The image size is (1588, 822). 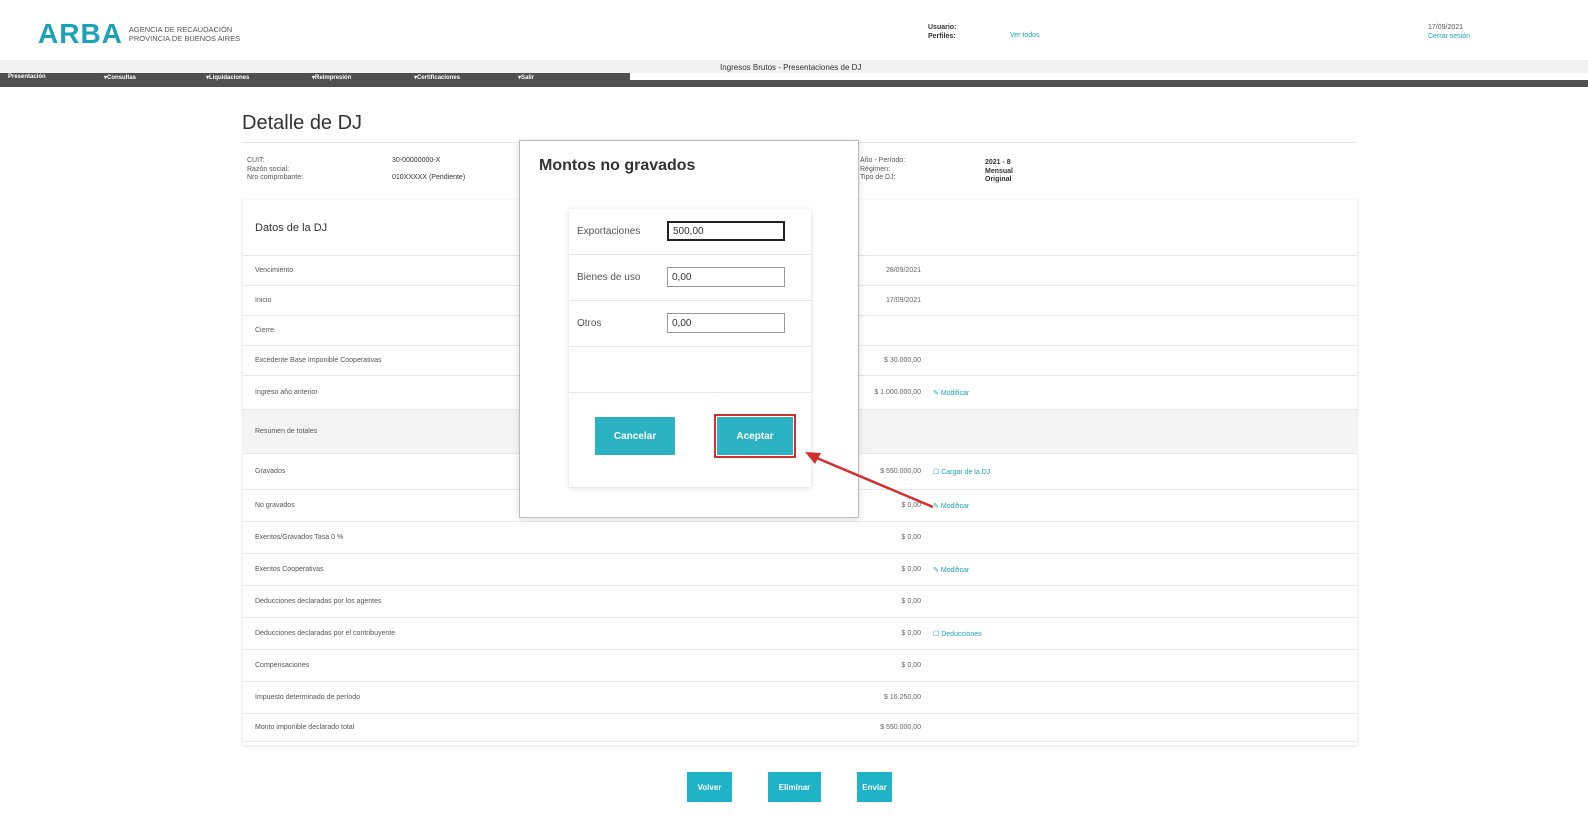 I want to click on date-info: 17/09/2021 Cerrar sesión, so click(x=1449, y=32).